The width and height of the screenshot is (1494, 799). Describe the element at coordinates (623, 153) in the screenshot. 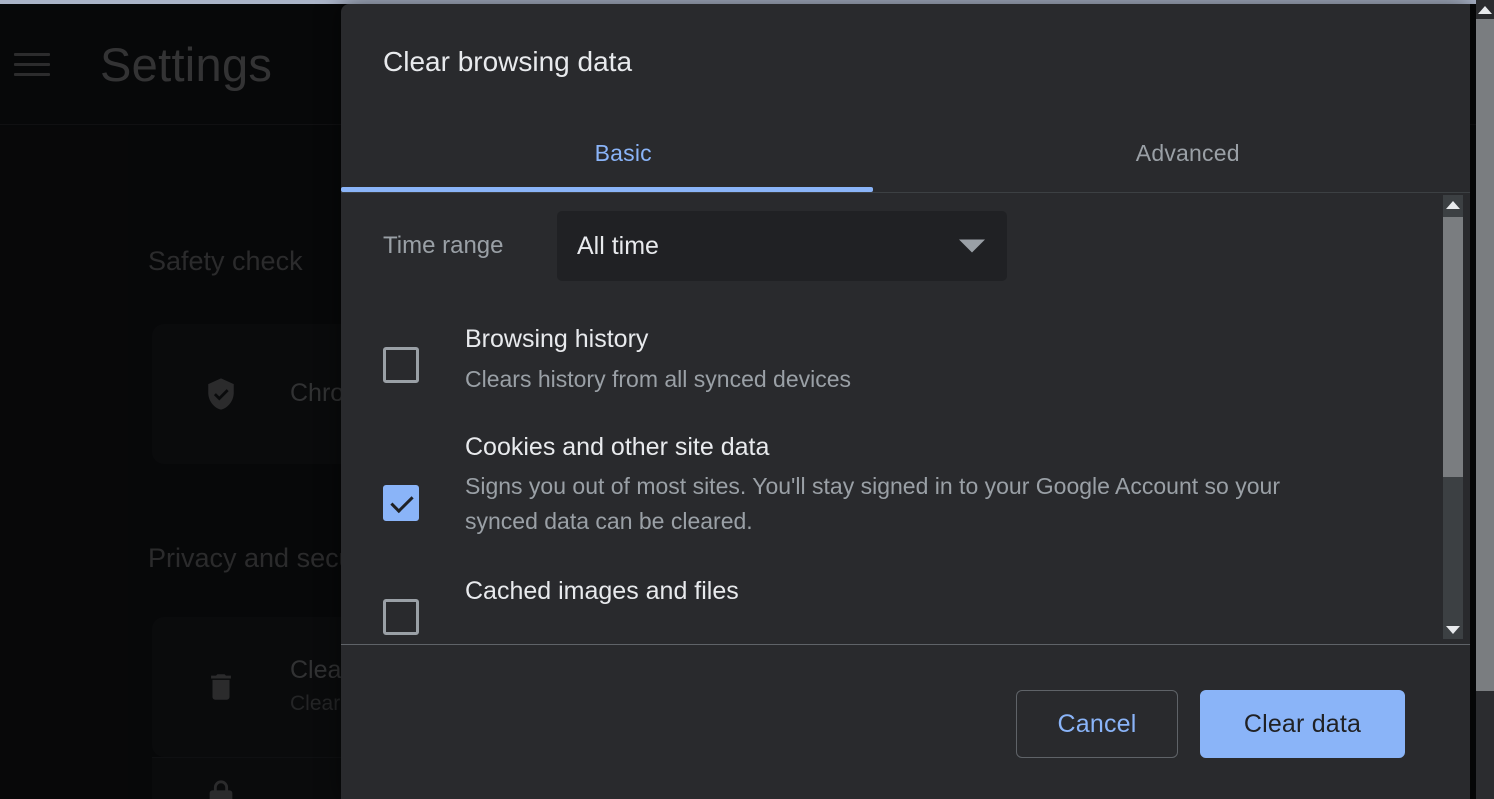

I see `tab-basic: Basic` at that location.